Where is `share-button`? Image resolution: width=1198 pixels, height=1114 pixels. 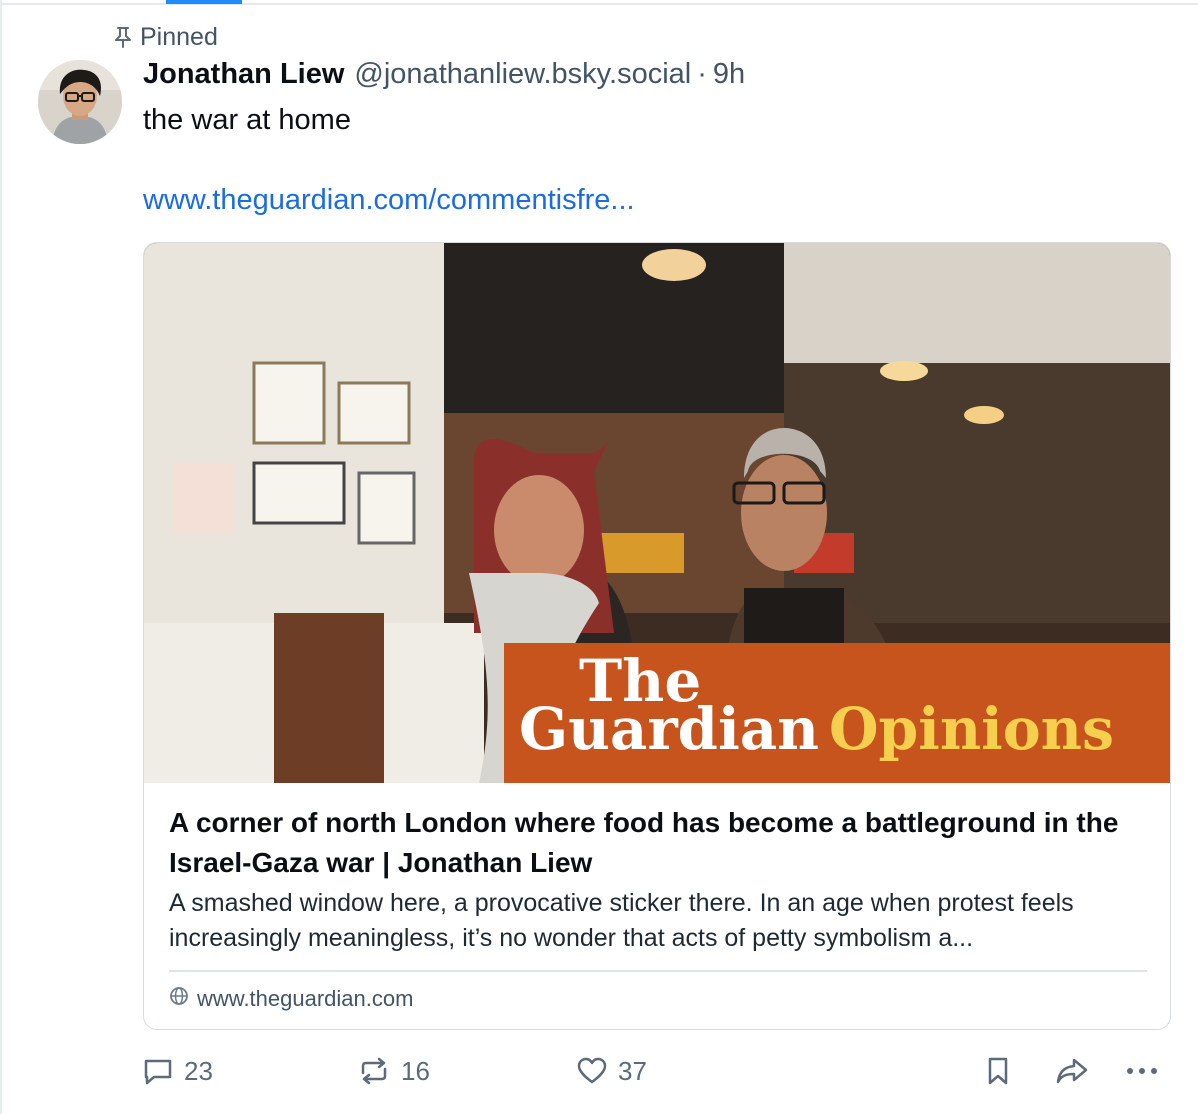 share-button is located at coordinates (1072, 1071).